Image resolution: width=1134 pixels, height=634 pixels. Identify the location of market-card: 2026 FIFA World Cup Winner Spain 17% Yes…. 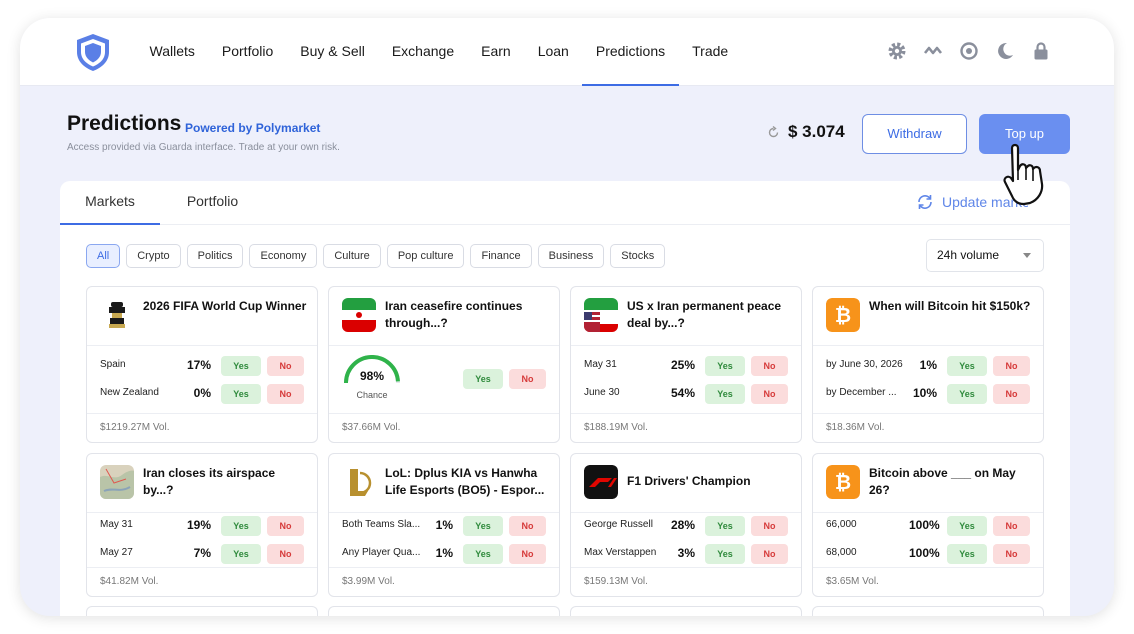
(202, 364).